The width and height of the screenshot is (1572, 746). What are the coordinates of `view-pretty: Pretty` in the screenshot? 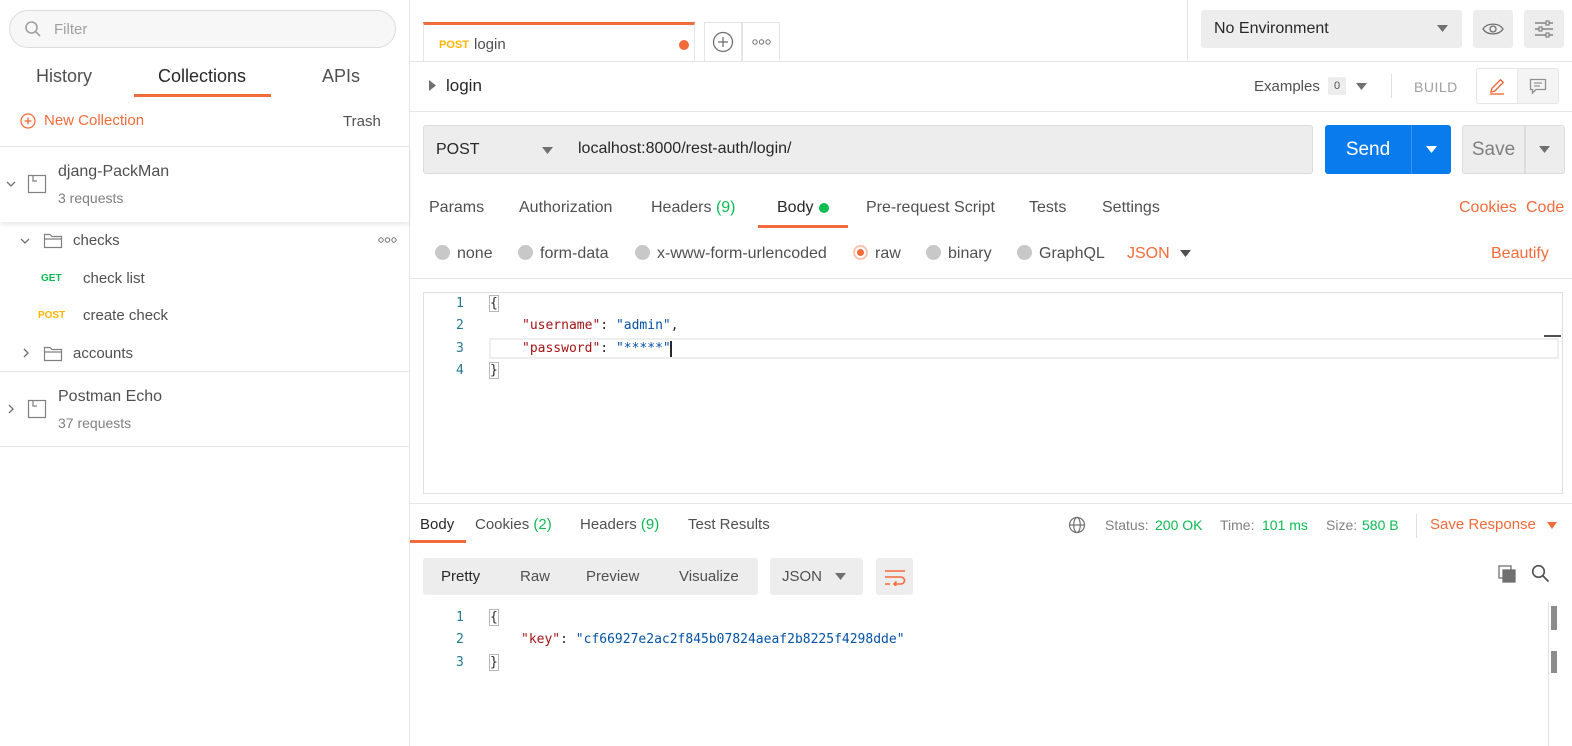 It's located at (460, 576).